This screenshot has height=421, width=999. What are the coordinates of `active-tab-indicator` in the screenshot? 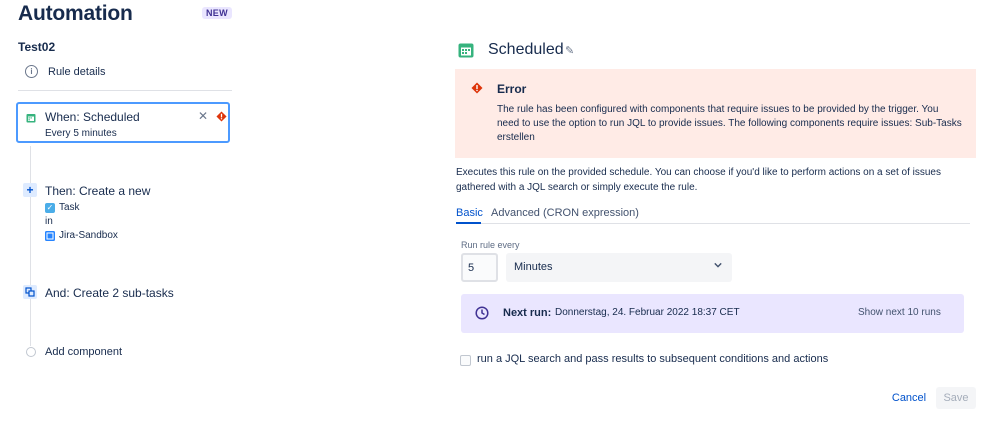 It's located at (468, 223).